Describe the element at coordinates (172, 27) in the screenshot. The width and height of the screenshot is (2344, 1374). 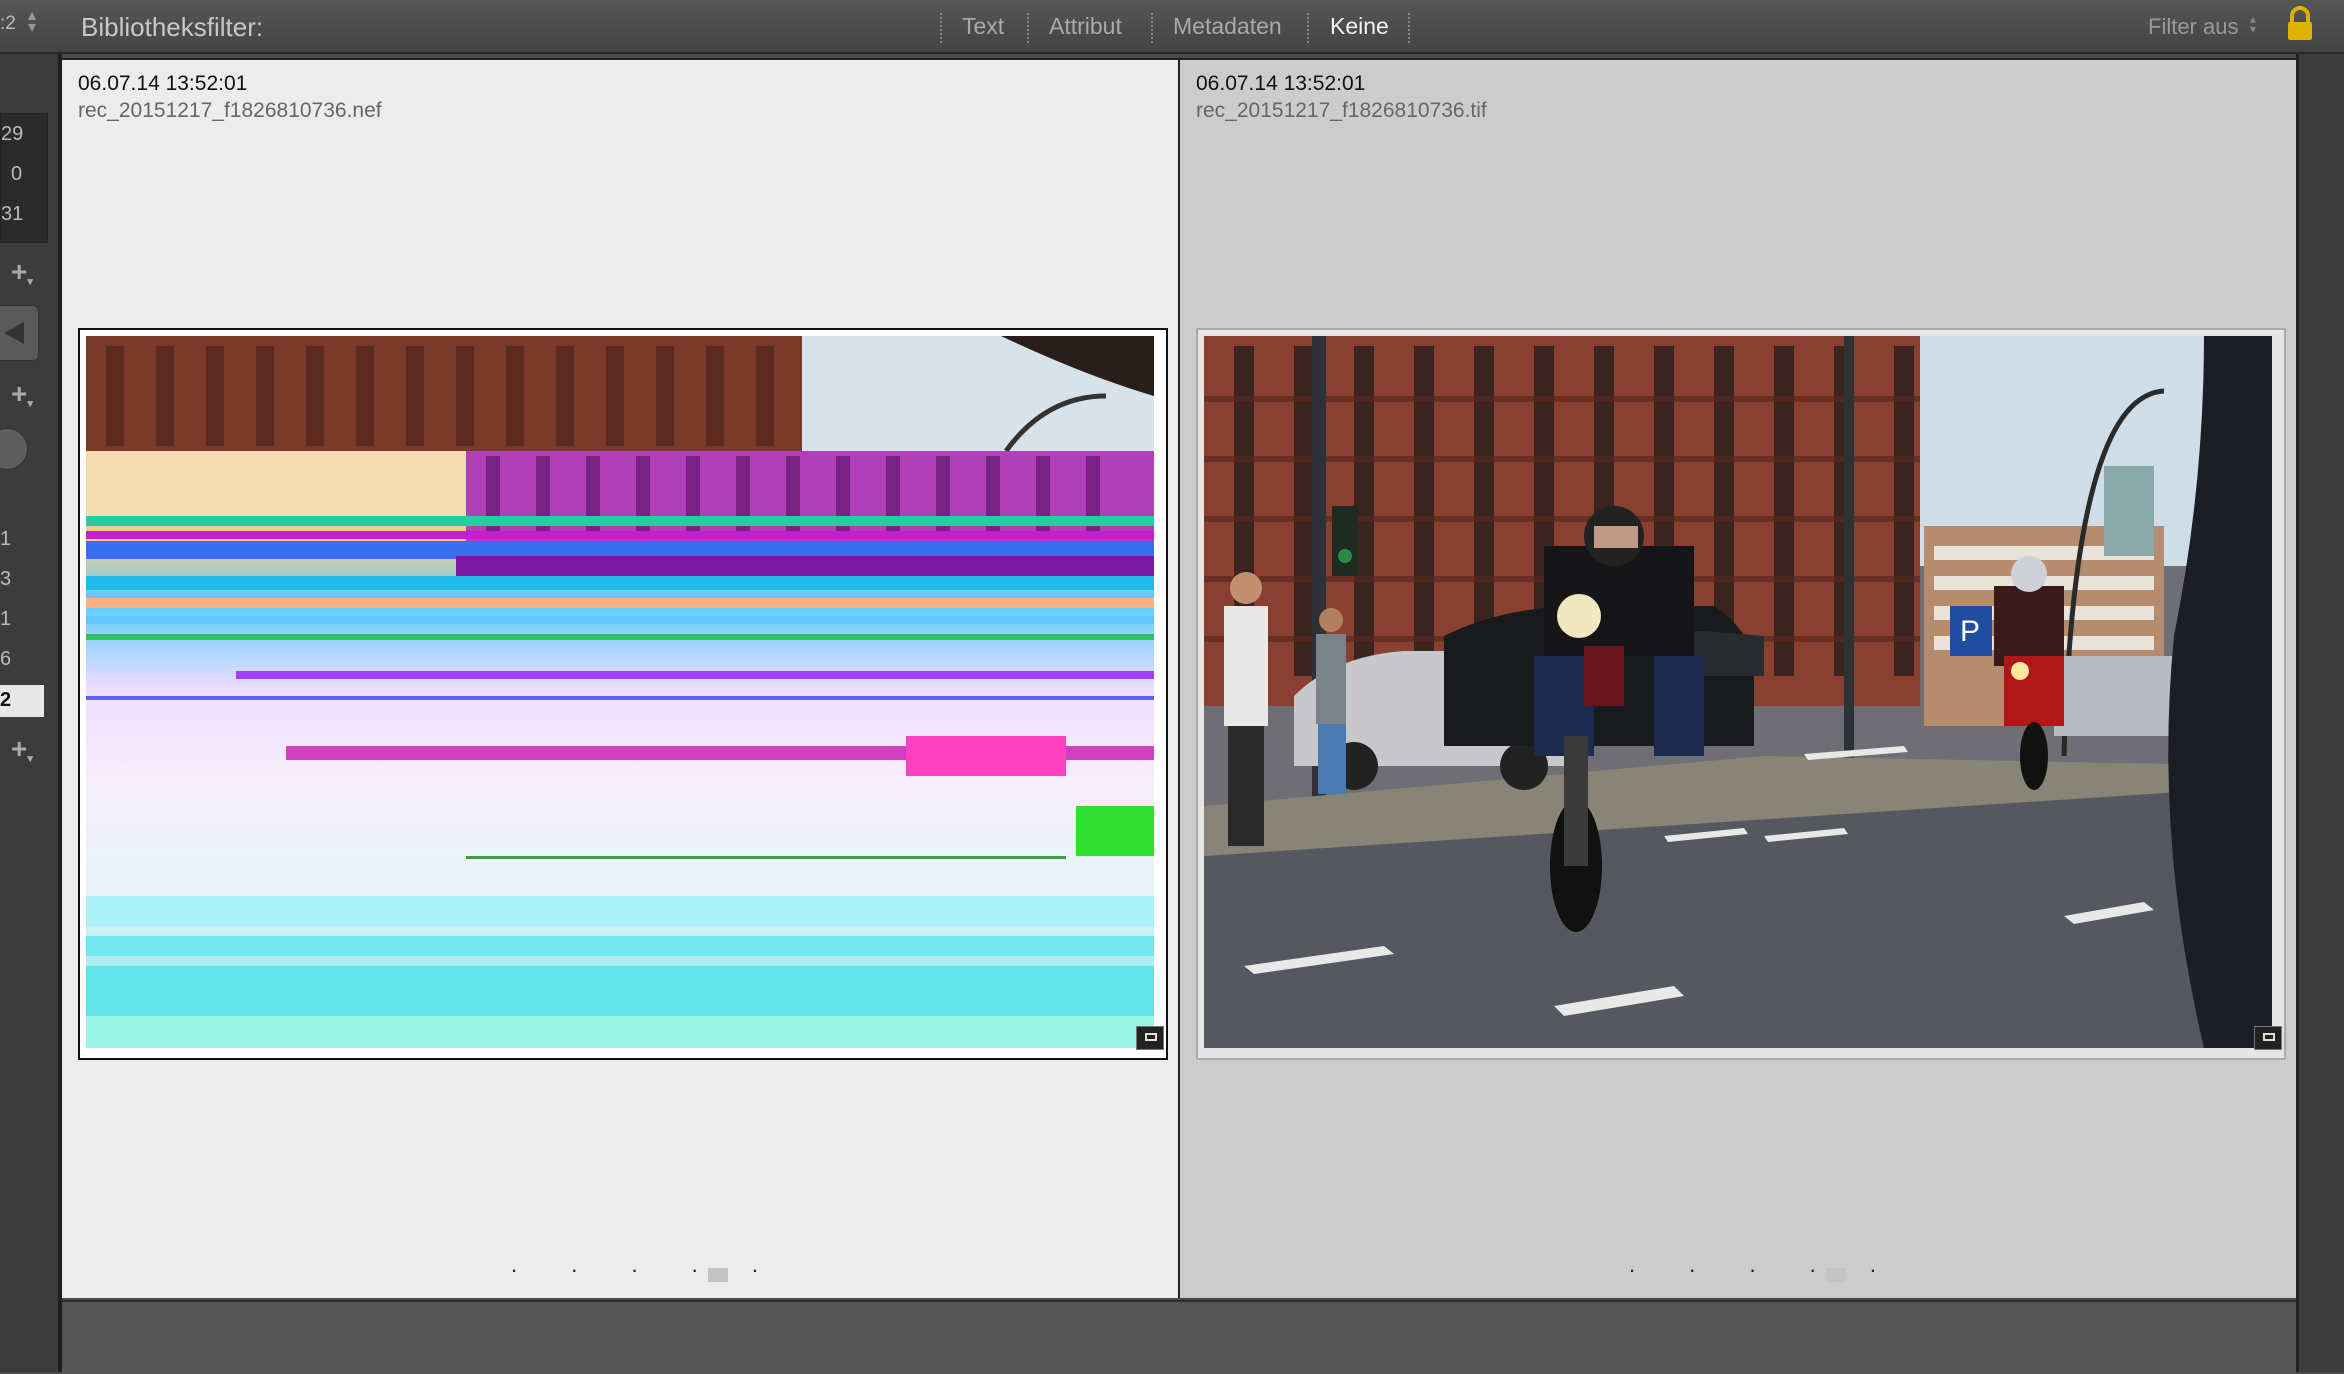
I see `filter-bar-title: Bibliotheksfilter:` at that location.